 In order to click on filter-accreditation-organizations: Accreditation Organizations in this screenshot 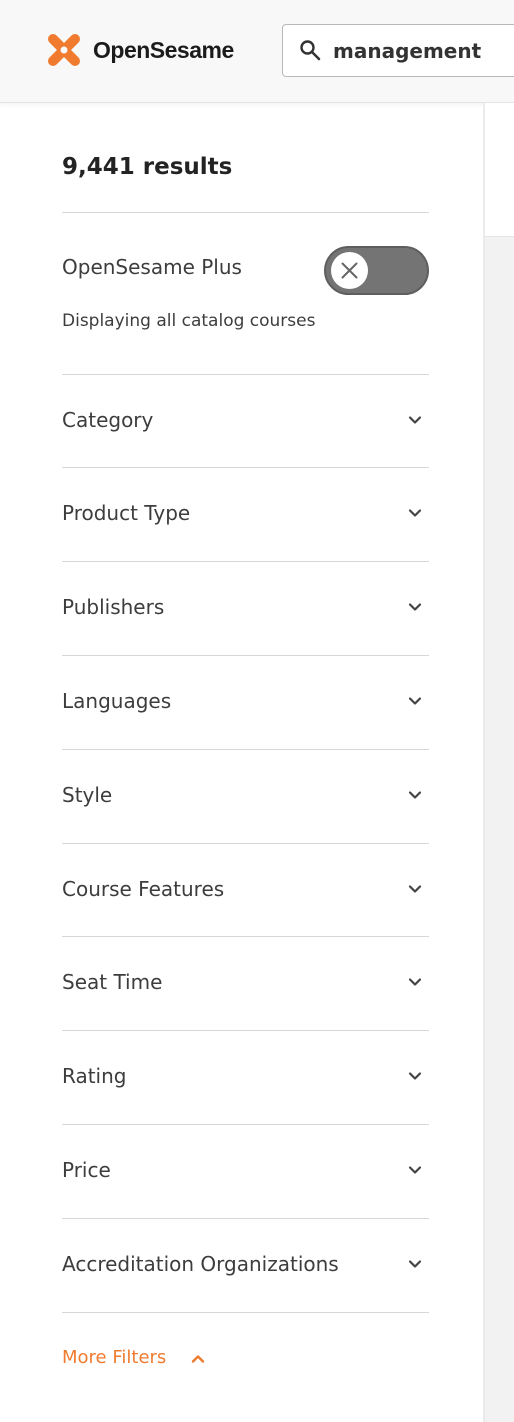, I will do `click(245, 1264)`.